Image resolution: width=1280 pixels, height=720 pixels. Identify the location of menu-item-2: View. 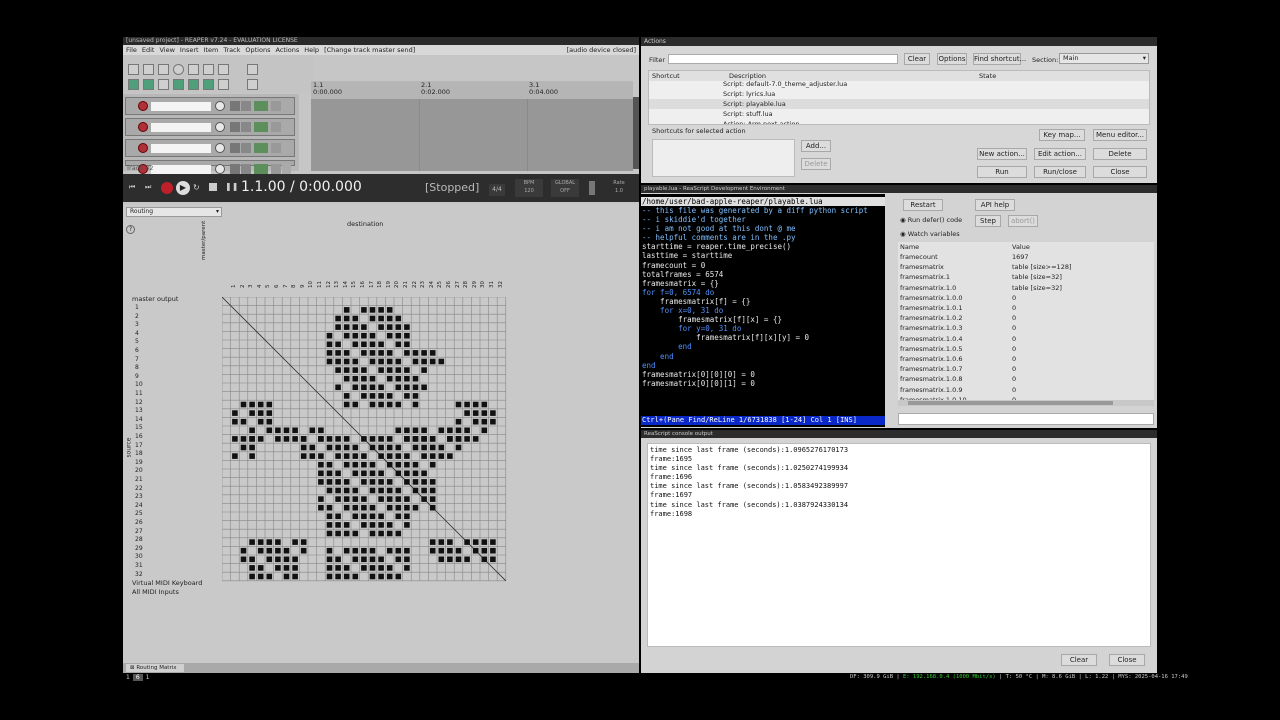
(166, 50).